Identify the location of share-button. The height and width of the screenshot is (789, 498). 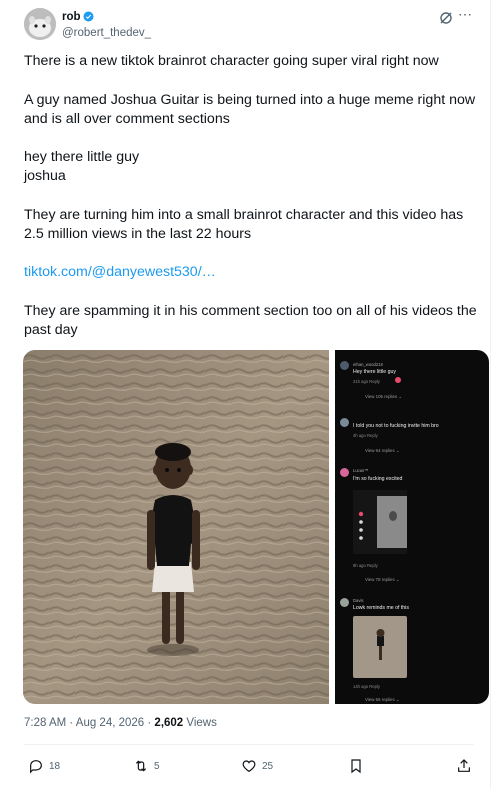
(464, 766).